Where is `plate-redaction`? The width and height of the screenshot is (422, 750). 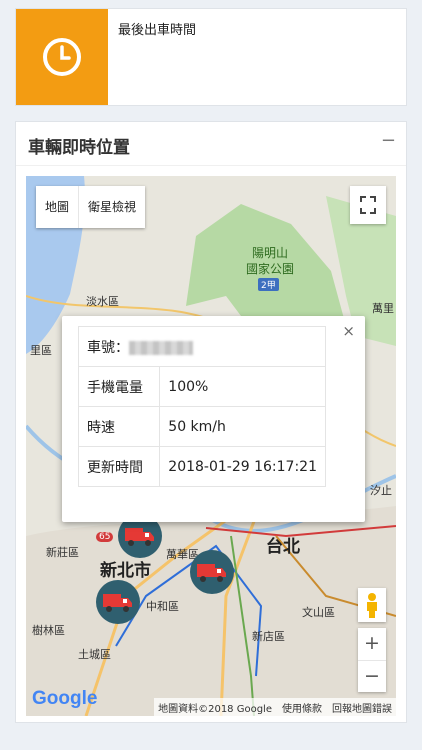 plate-redaction is located at coordinates (161, 347).